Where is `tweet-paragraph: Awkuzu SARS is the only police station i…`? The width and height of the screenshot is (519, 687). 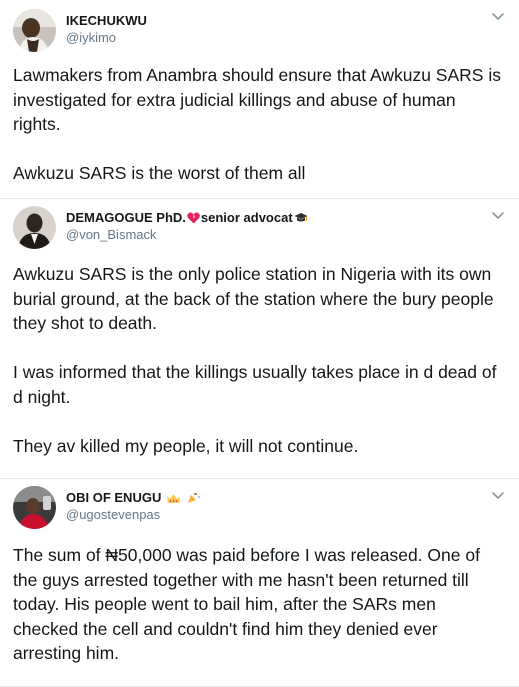 tweet-paragraph: Awkuzu SARS is the only police station i… is located at coordinates (253, 298).